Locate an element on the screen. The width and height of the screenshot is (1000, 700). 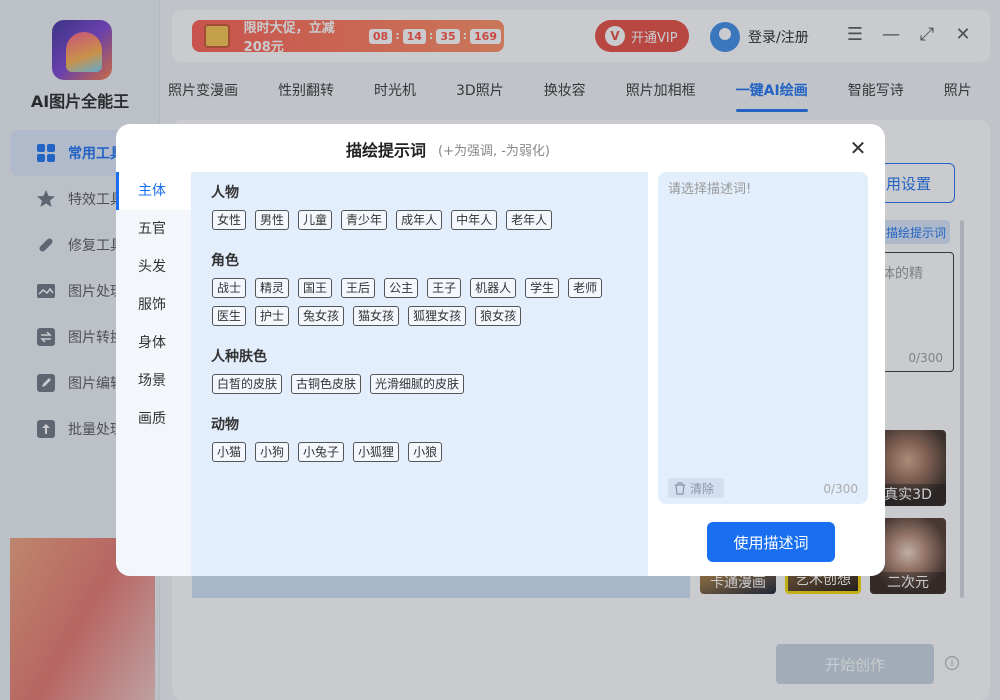
category-clothing: 服饰 is located at coordinates (153, 305).